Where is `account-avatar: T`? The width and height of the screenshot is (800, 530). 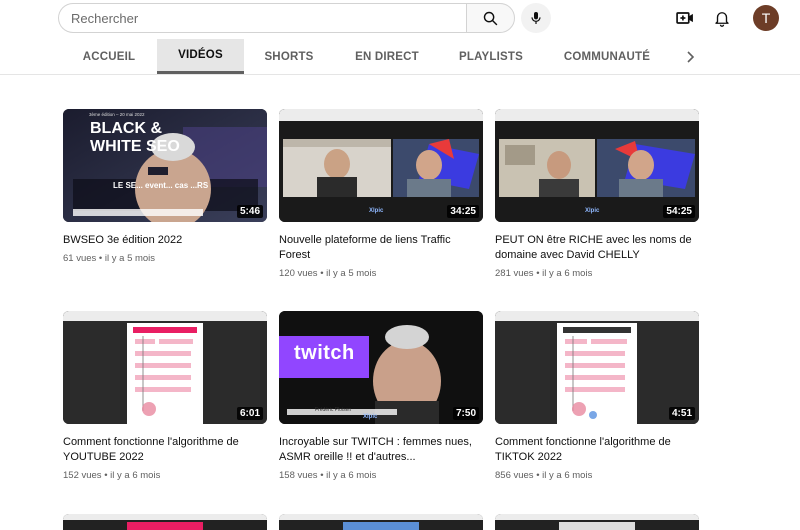 account-avatar: T is located at coordinates (766, 18).